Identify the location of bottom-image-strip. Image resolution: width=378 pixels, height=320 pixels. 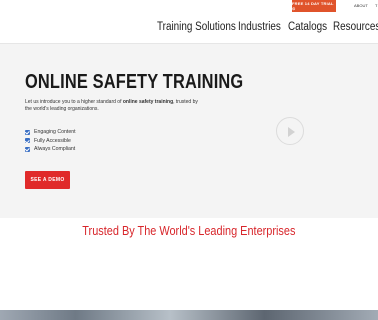
(189, 315).